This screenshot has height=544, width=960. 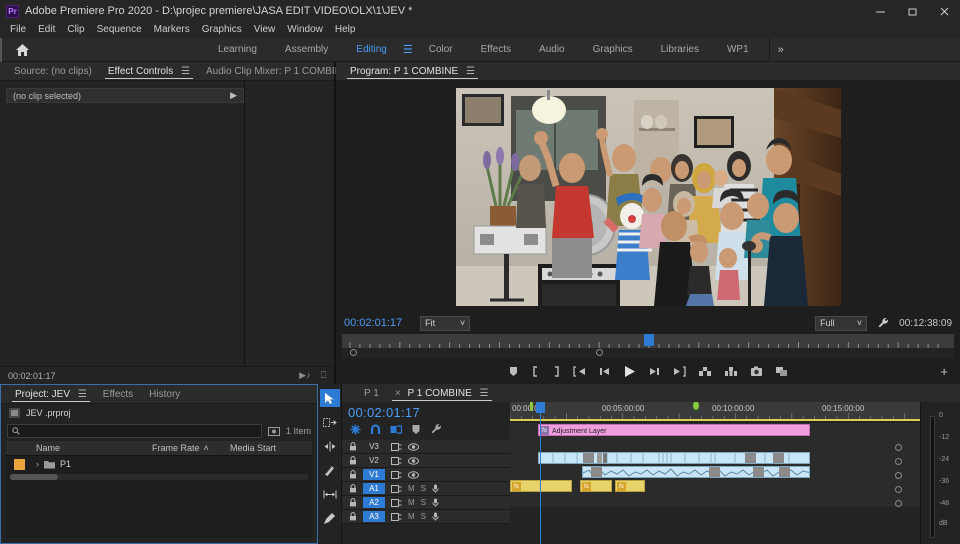 What do you see at coordinates (629, 371) in the screenshot?
I see `play-stop-button` at bounding box center [629, 371].